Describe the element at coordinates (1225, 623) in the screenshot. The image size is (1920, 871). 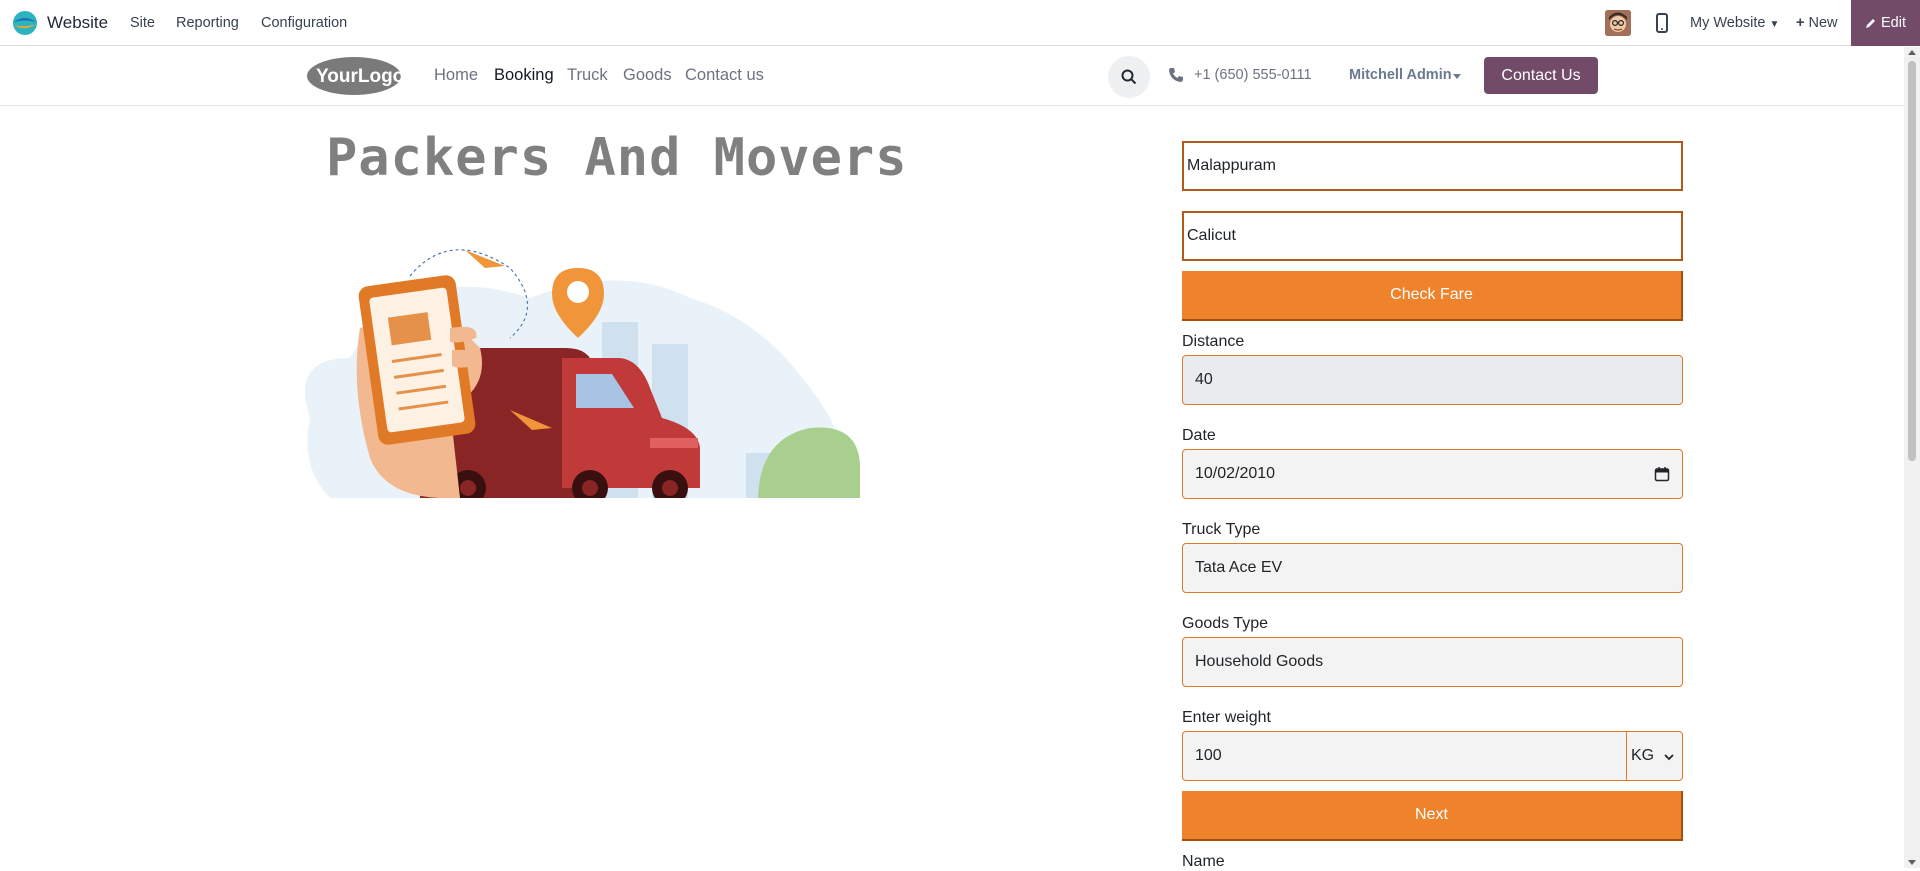
I see `goods-type-label: Goods Type` at that location.